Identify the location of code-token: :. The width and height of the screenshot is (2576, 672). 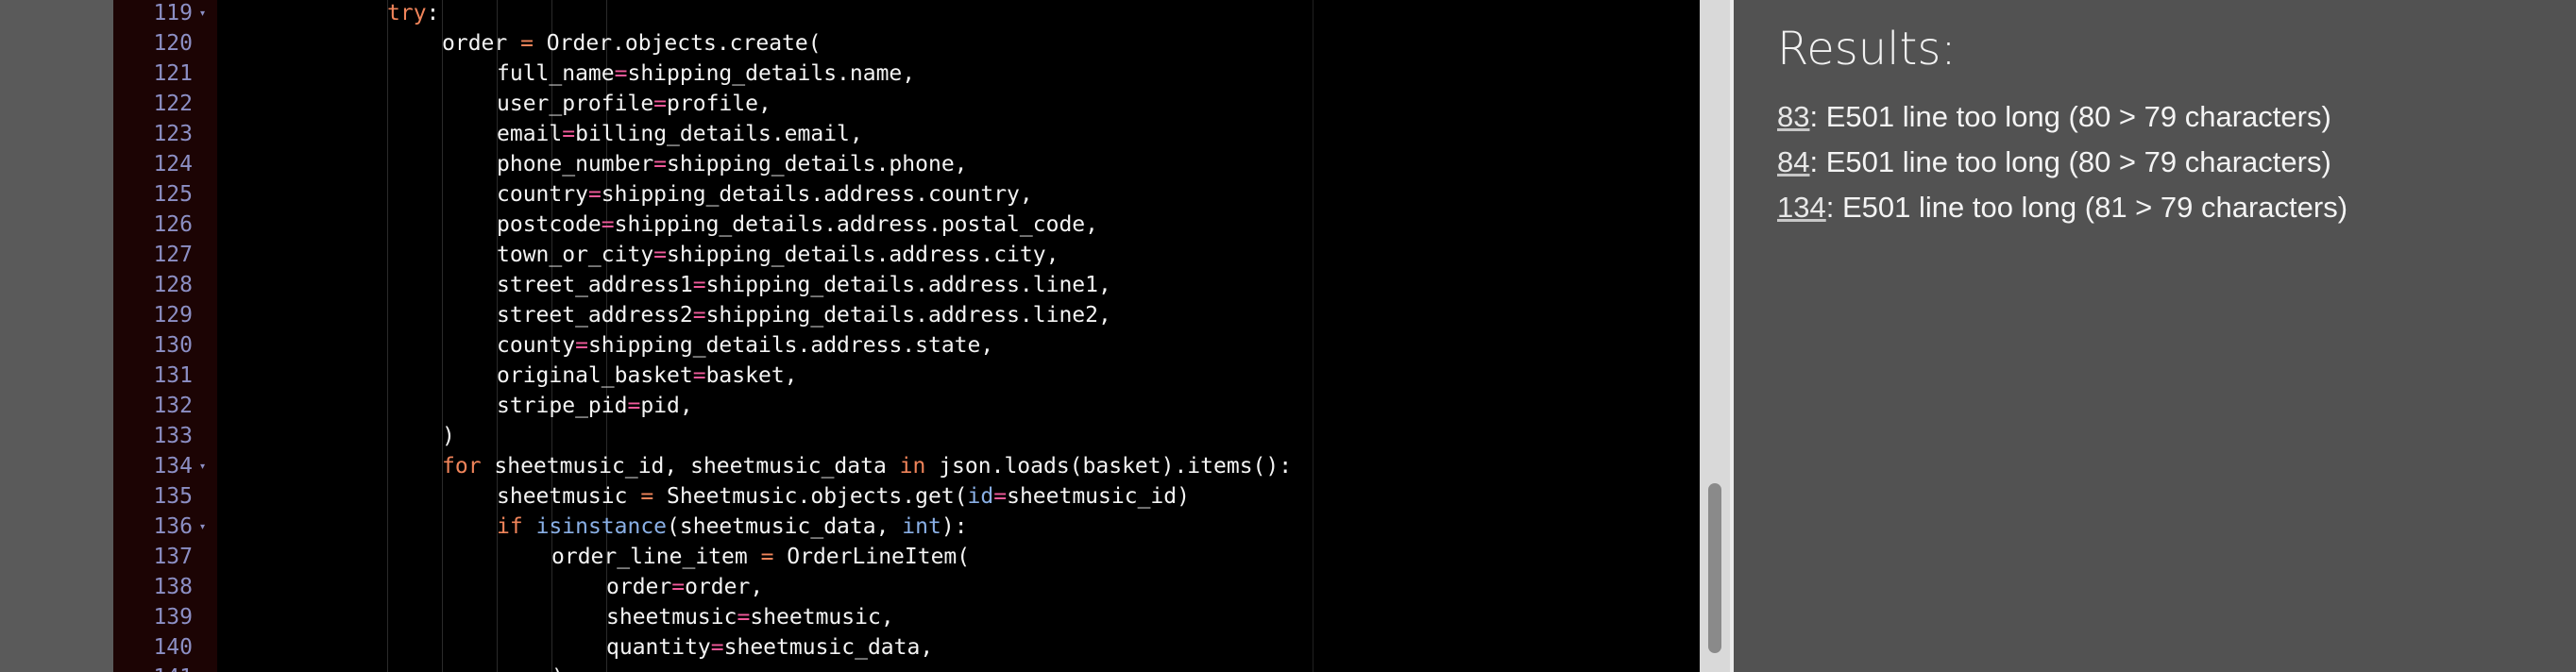
(433, 13).